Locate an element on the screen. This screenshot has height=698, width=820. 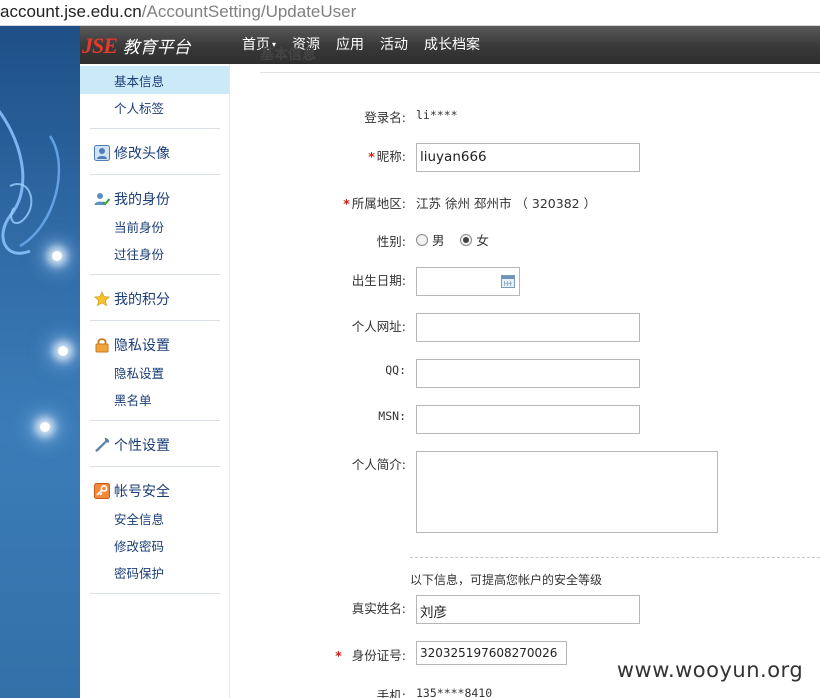
nickname-label-text: 昵称: is located at coordinates (391, 156).